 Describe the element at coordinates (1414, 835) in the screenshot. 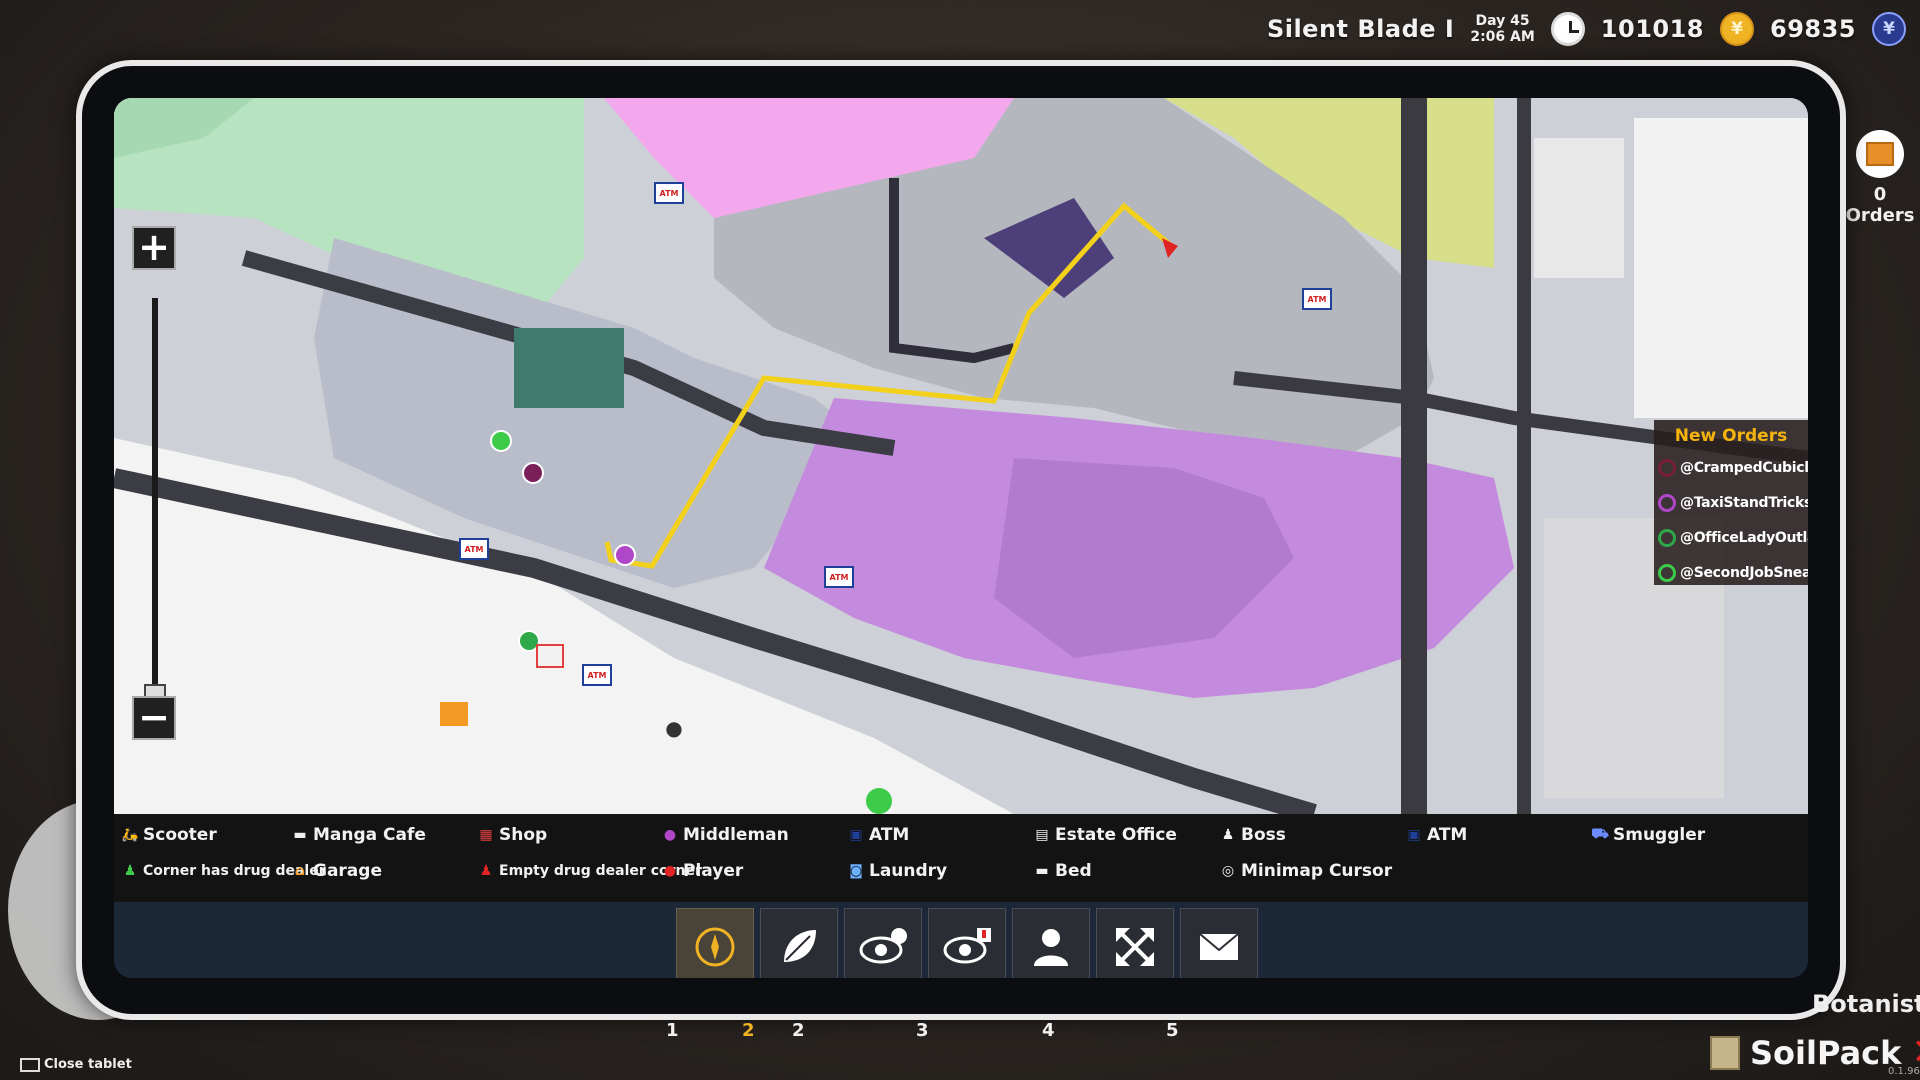

I see `atm-icon: ▣` at that location.